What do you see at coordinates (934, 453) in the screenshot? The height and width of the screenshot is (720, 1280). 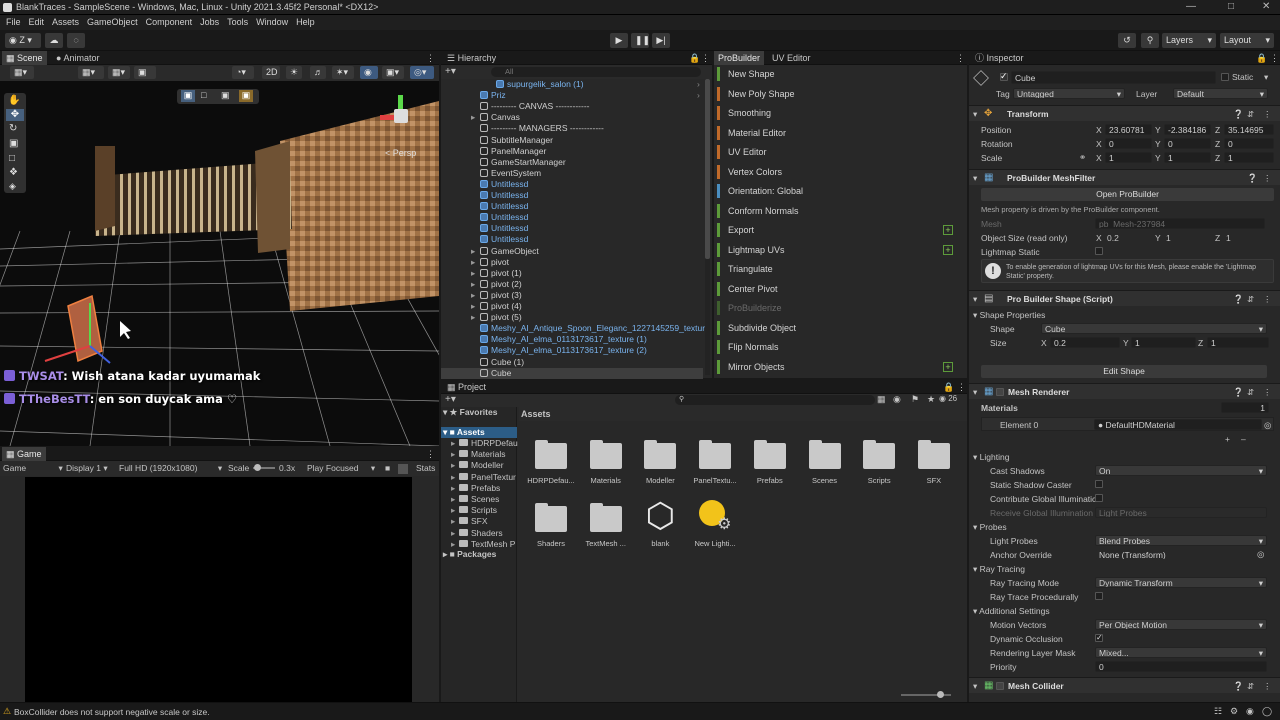 I see `asset-item: SFX` at bounding box center [934, 453].